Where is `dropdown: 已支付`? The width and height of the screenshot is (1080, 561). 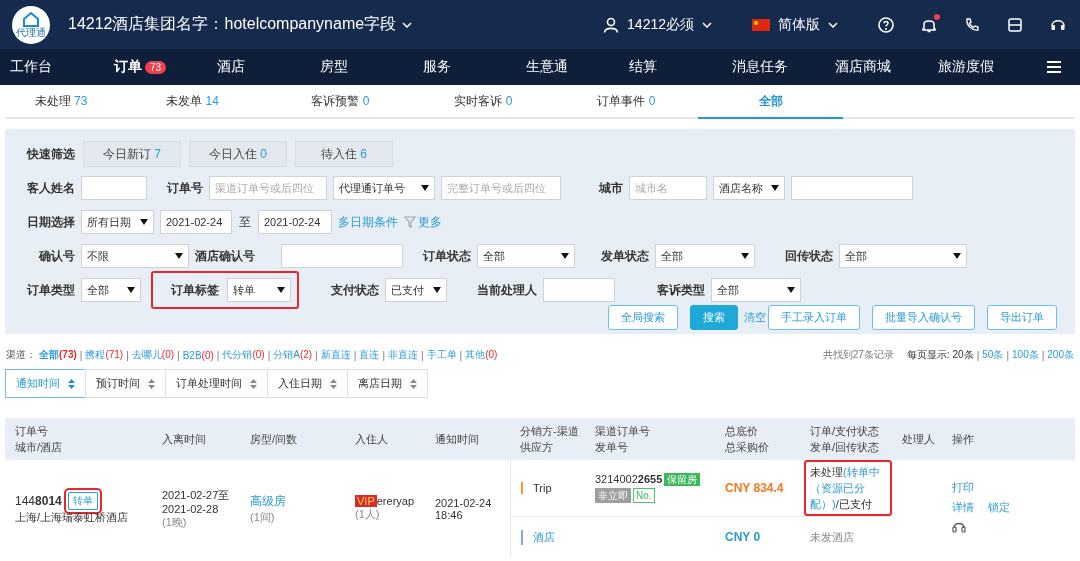 dropdown: 已支付 is located at coordinates (416, 290).